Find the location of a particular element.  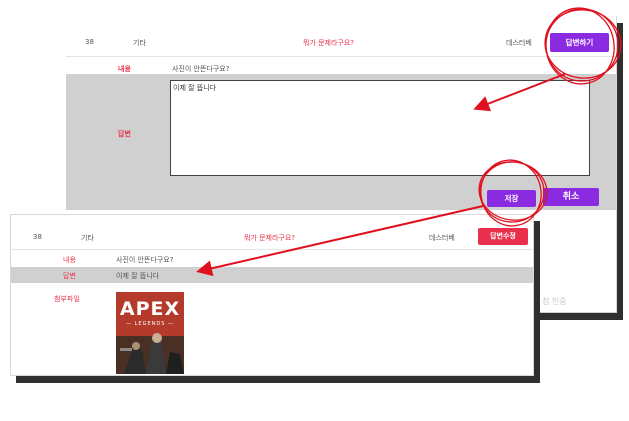

arrow-to-textarea is located at coordinates (519, 92).